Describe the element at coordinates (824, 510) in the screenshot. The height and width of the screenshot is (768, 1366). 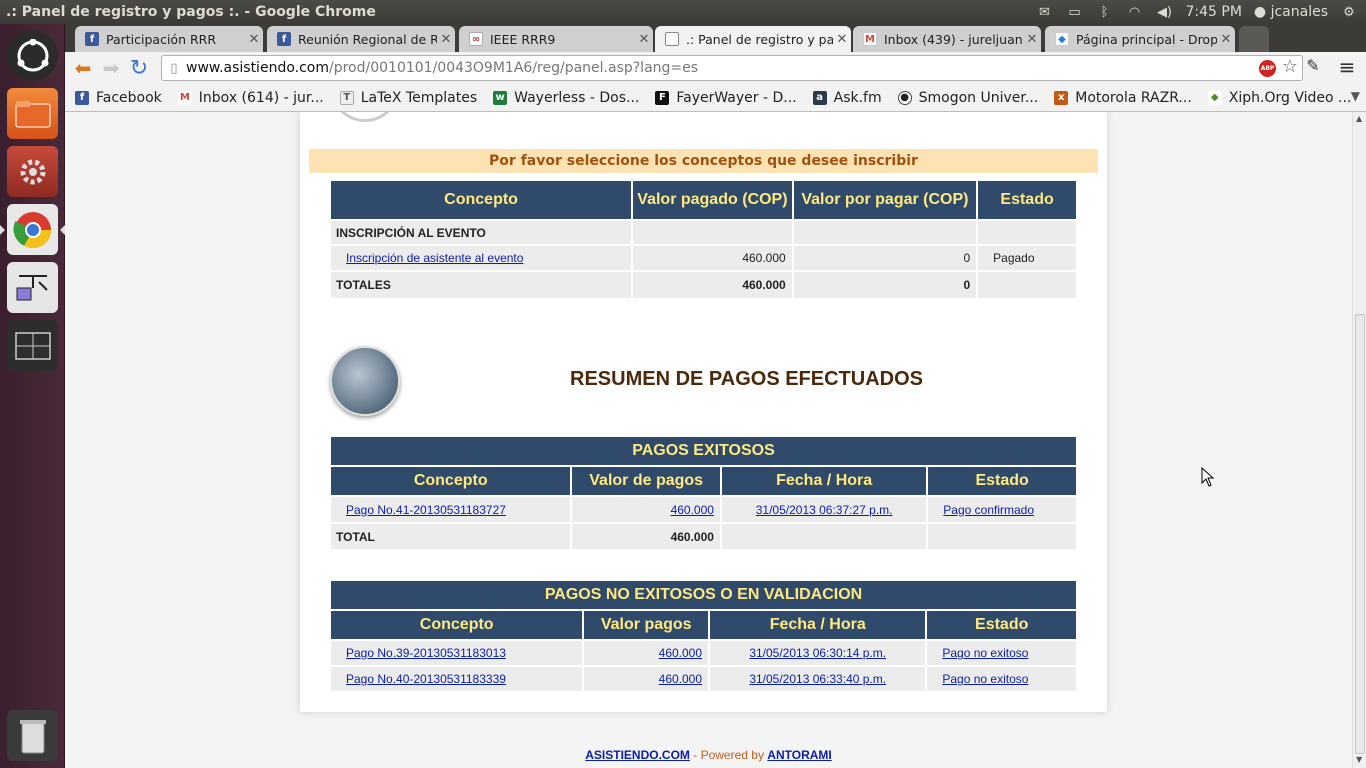
I see `payment-date-link: 31/05/2013 06:37:27 p.m.` at that location.